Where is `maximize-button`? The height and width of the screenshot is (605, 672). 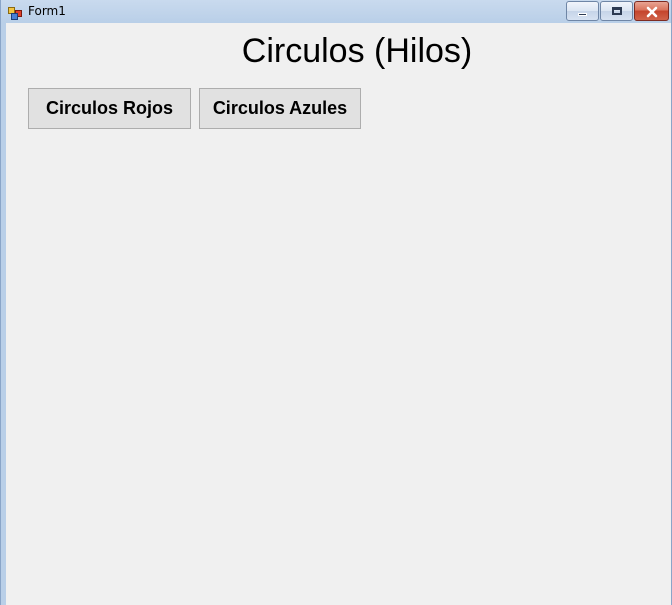 maximize-button is located at coordinates (616, 11).